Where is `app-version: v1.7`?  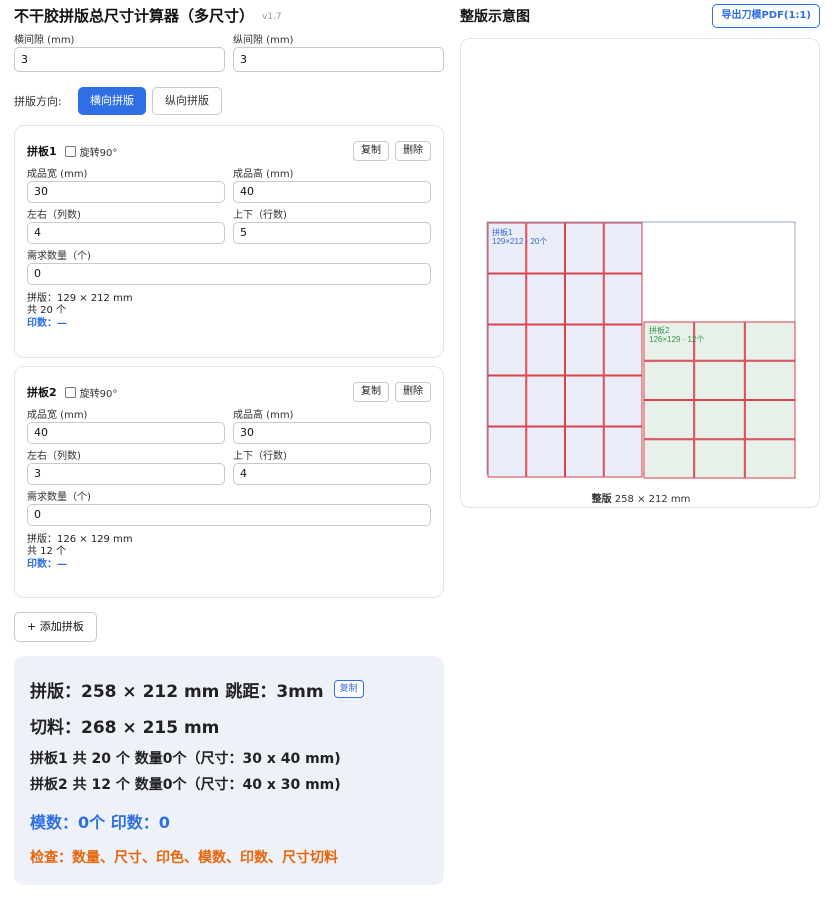
app-version: v1.7 is located at coordinates (272, 16).